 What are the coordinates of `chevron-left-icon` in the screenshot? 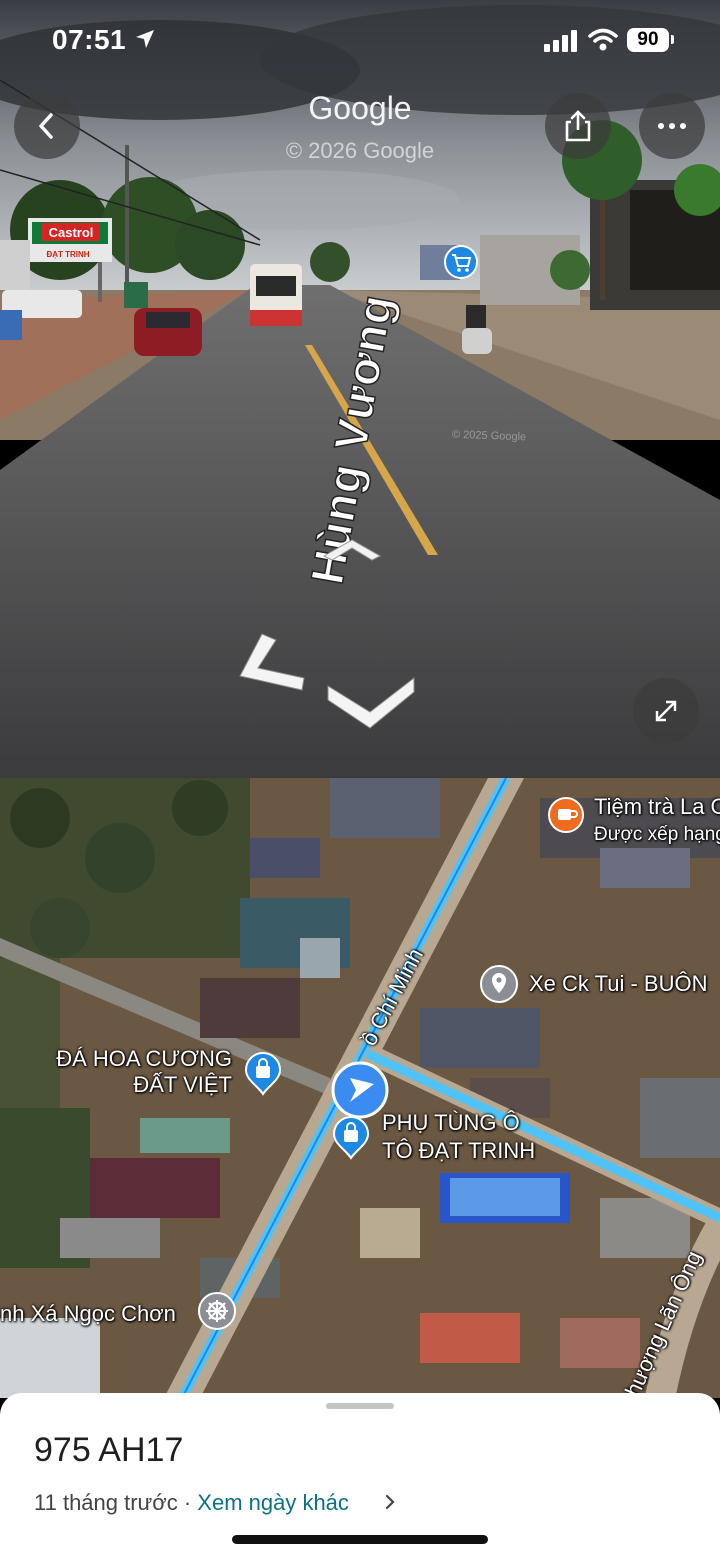 It's located at (46, 126).